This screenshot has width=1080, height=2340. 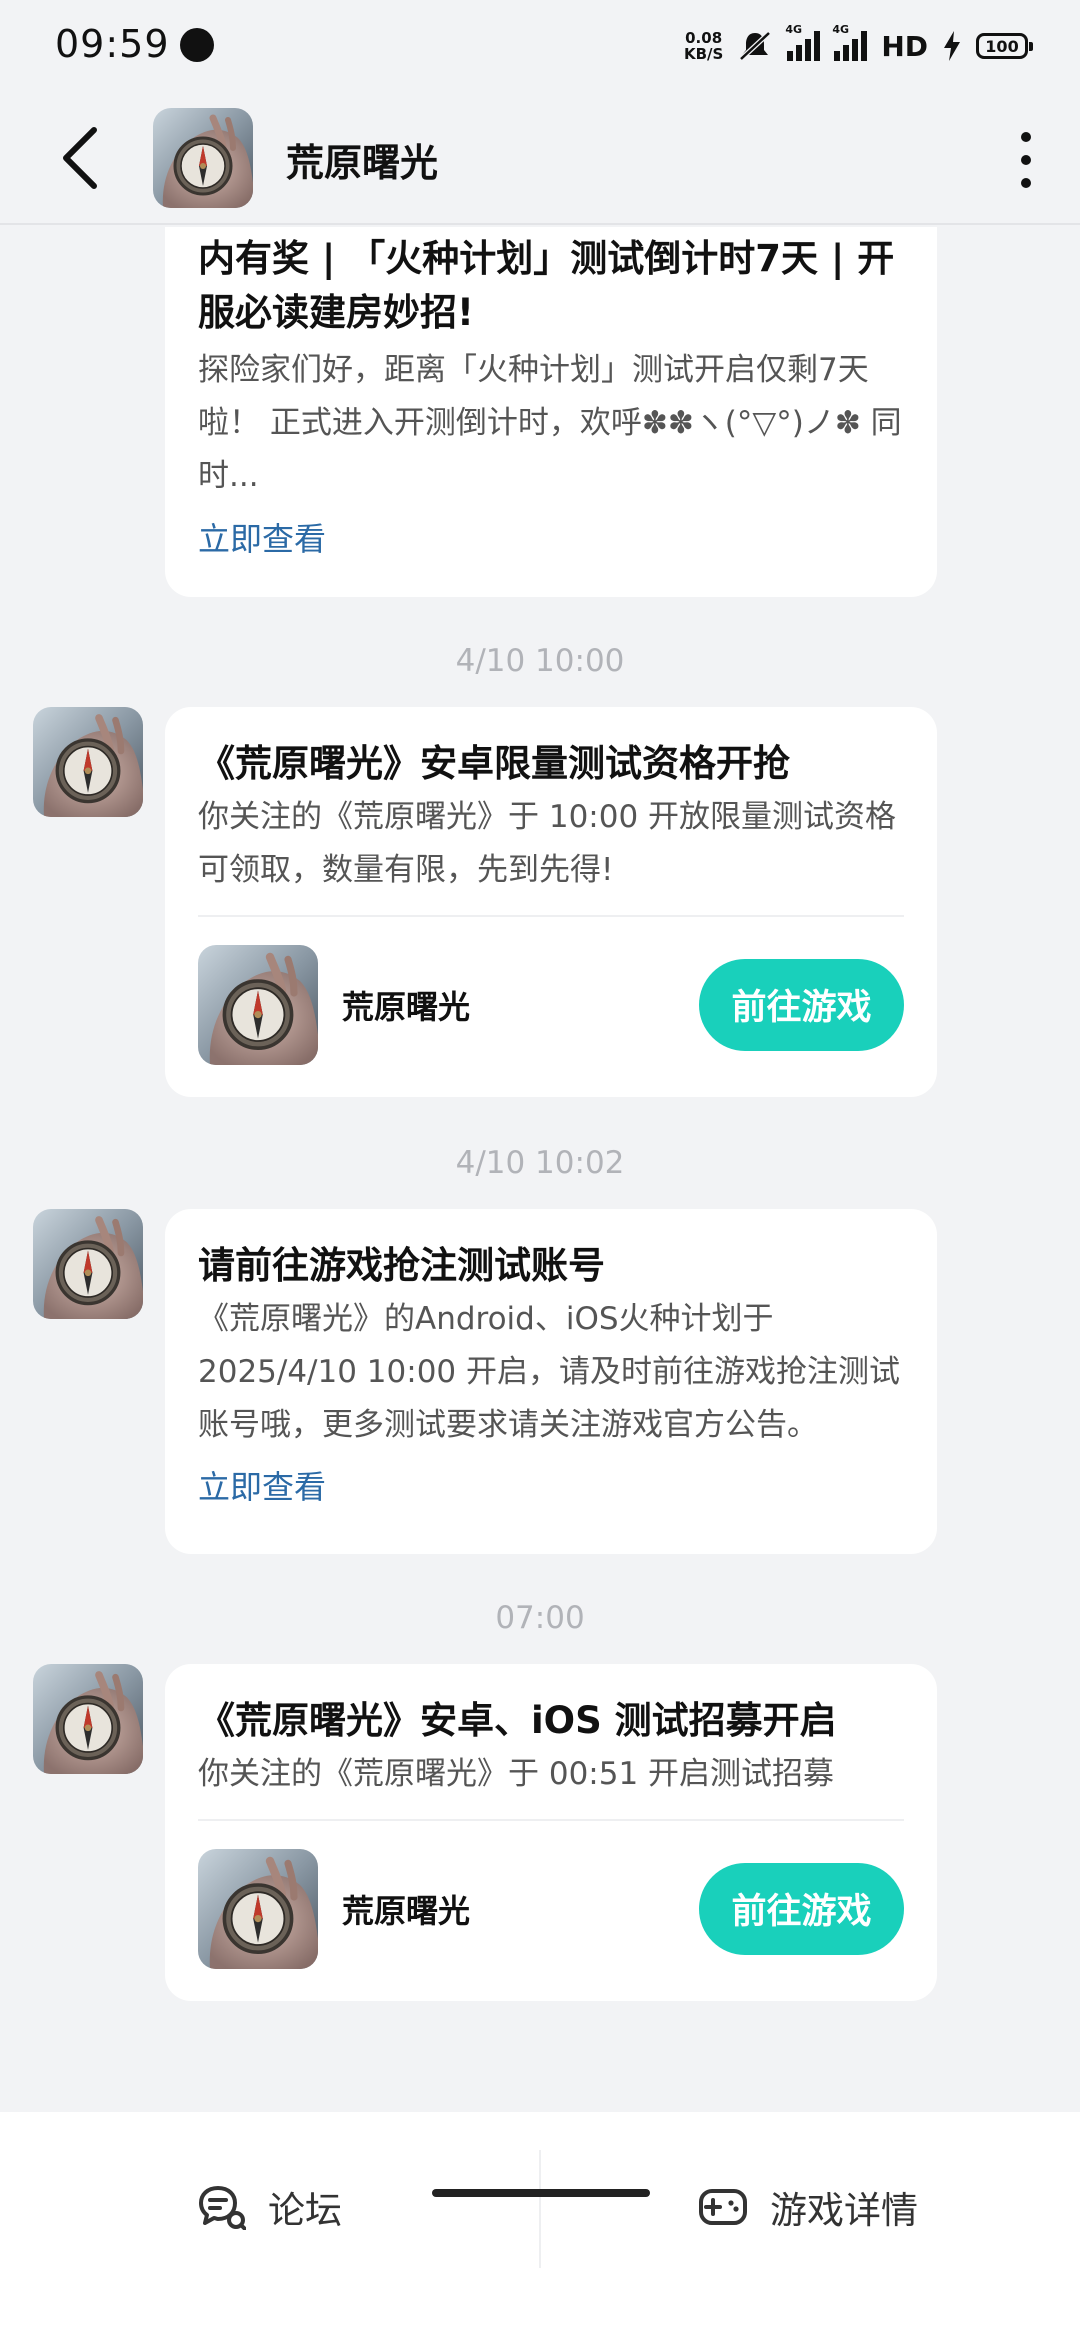 I want to click on forum-tab: 论坛, so click(x=270, y=2207).